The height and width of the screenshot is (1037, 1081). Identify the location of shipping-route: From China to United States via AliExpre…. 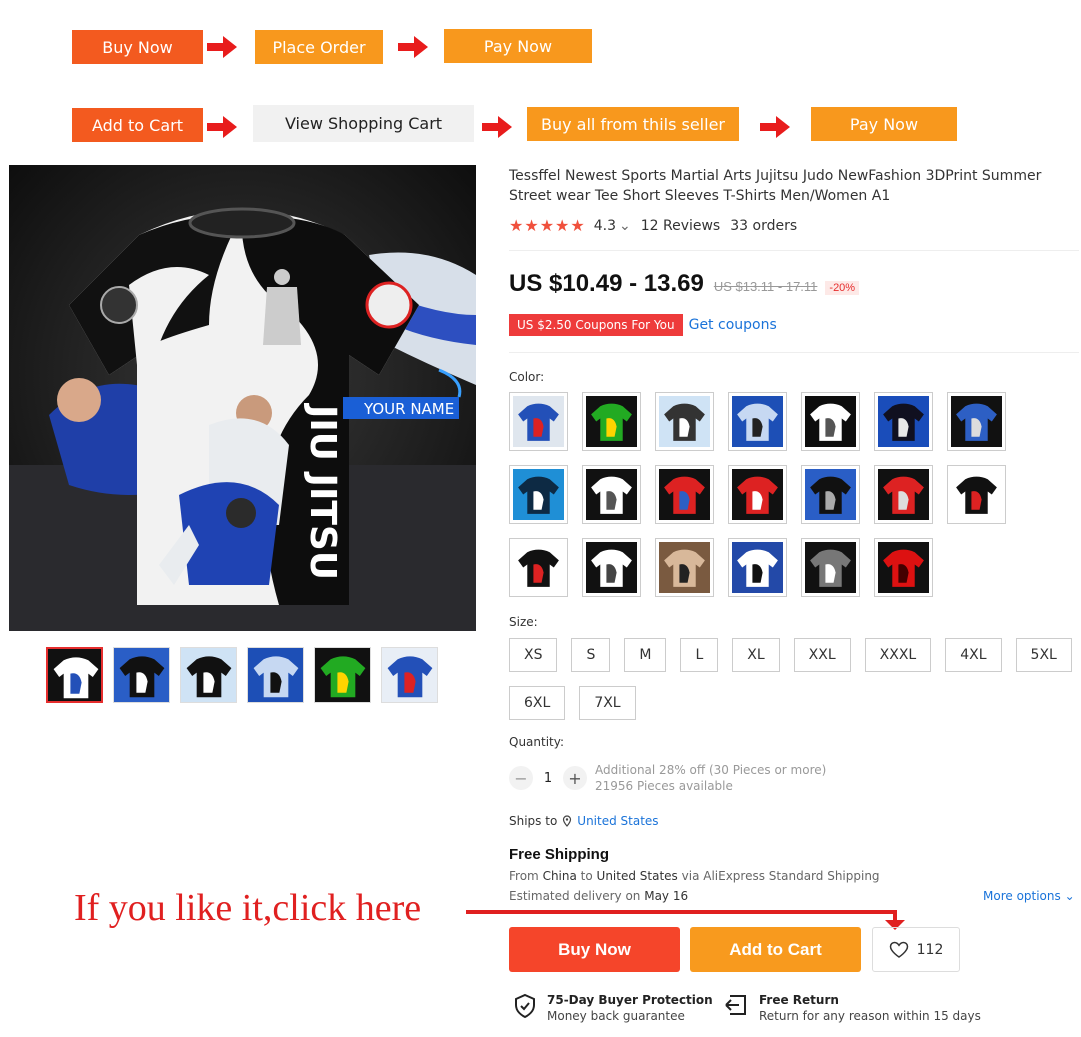
(694, 876).